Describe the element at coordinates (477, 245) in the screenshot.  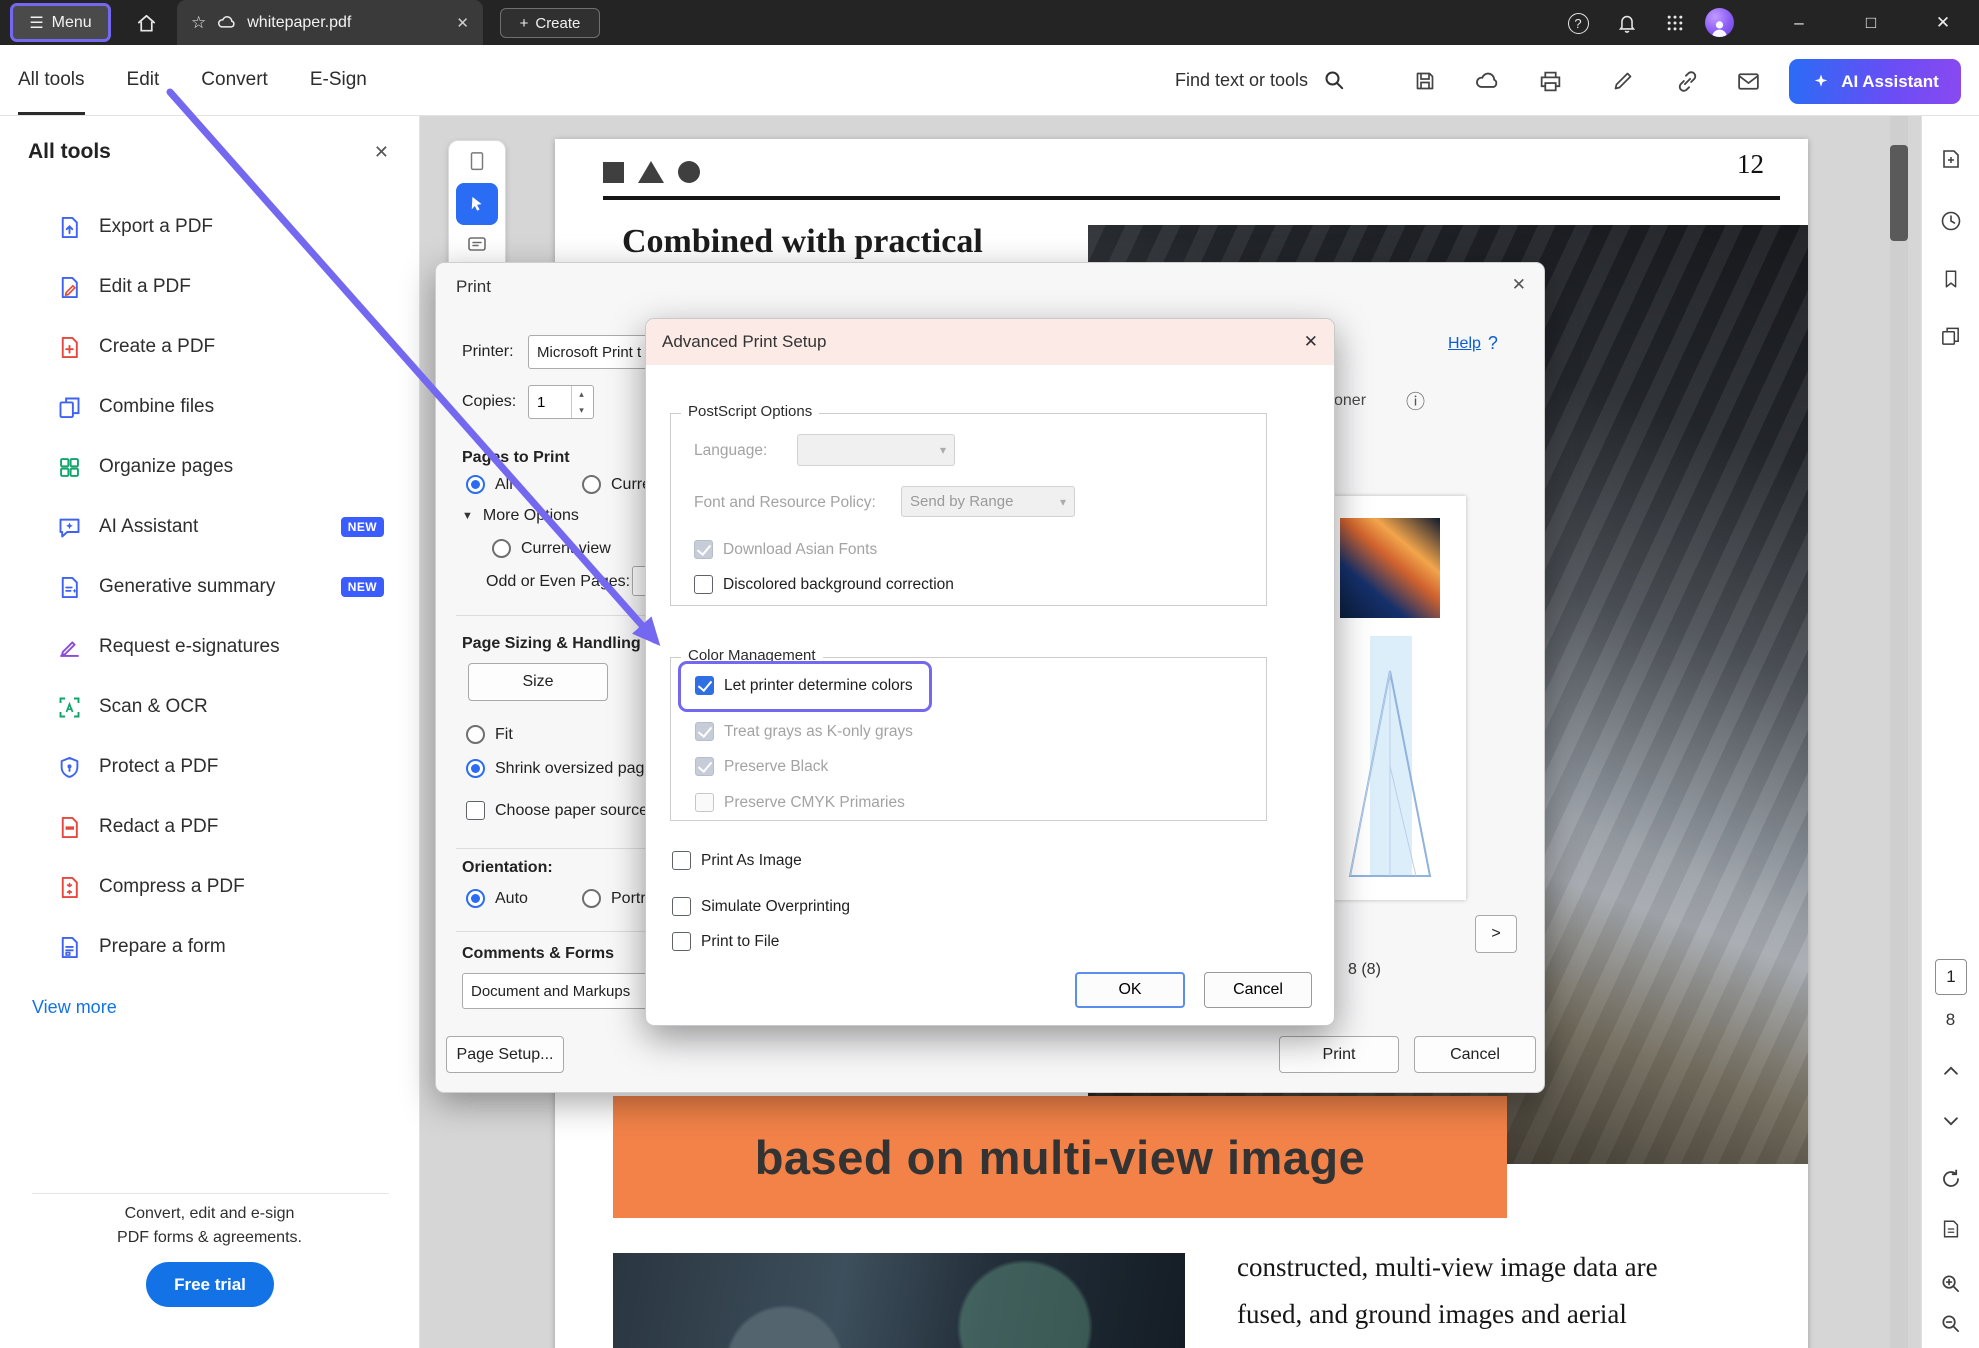
I see `comment-tool-icon` at that location.